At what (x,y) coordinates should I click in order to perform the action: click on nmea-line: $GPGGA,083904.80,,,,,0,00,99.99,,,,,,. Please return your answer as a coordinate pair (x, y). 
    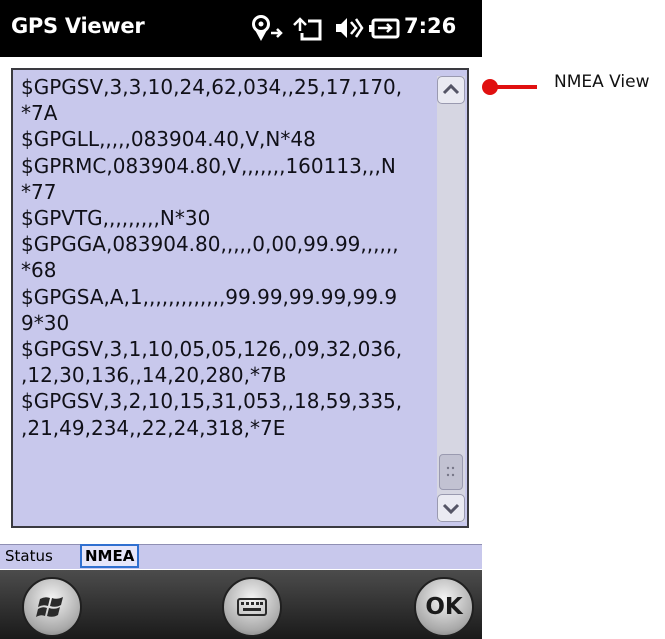
    Looking at the image, I should click on (210, 244).